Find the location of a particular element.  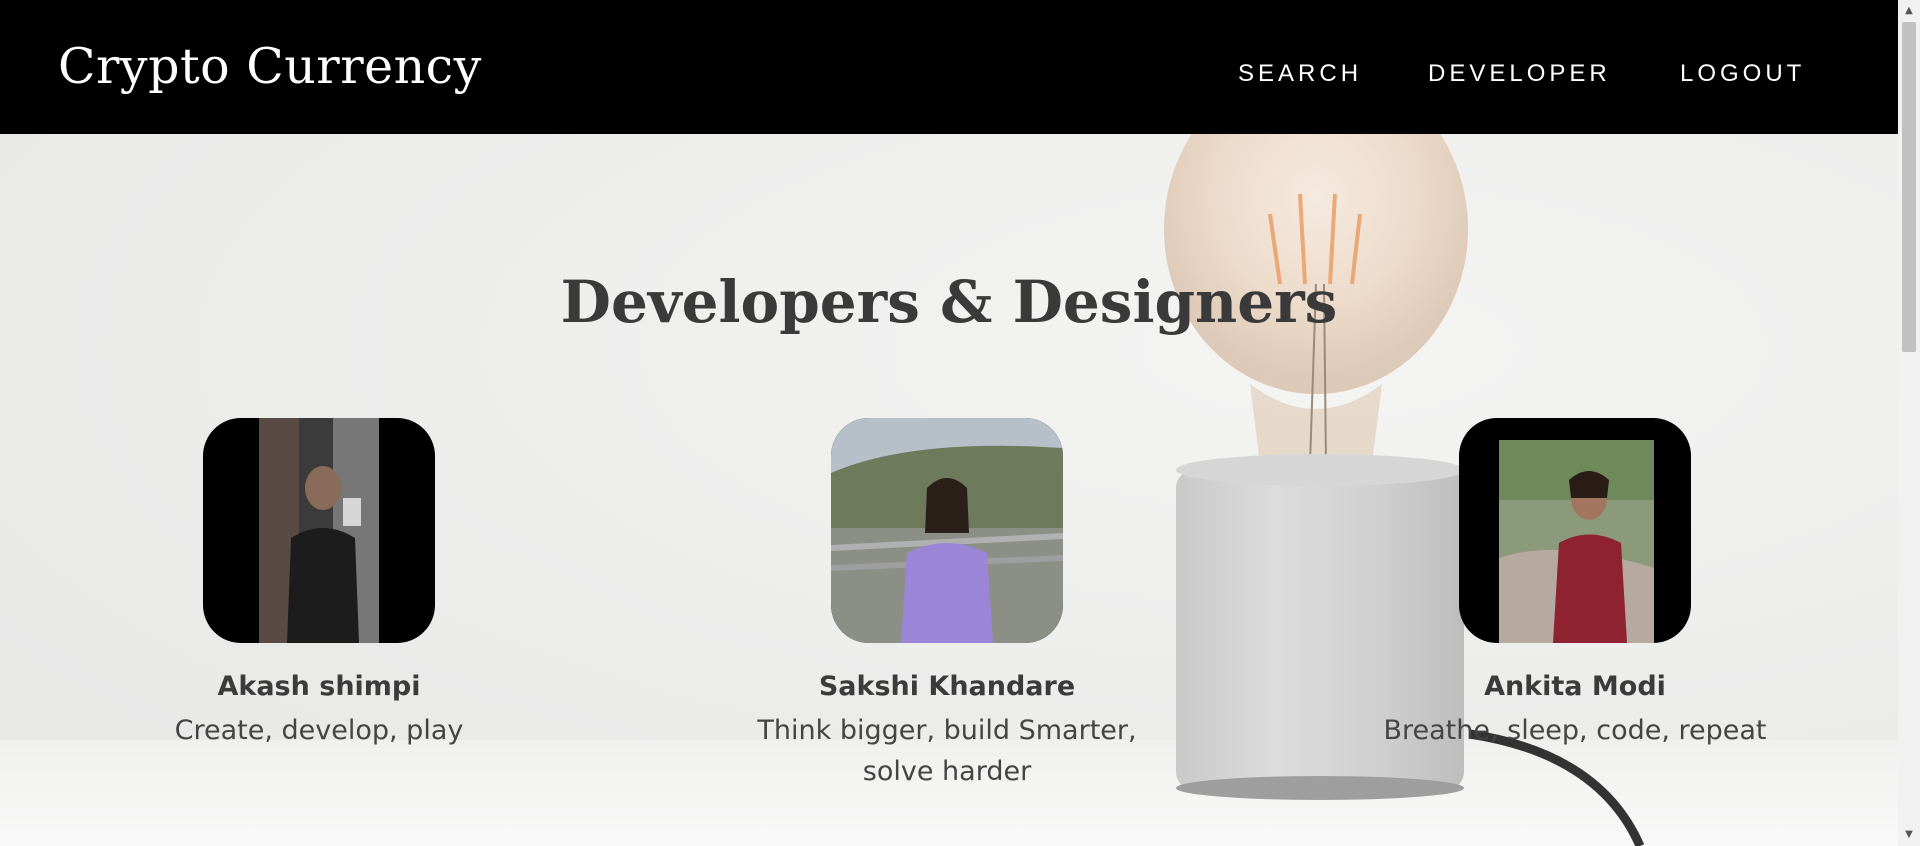

member-name: Akash shimpi is located at coordinates (319, 686).